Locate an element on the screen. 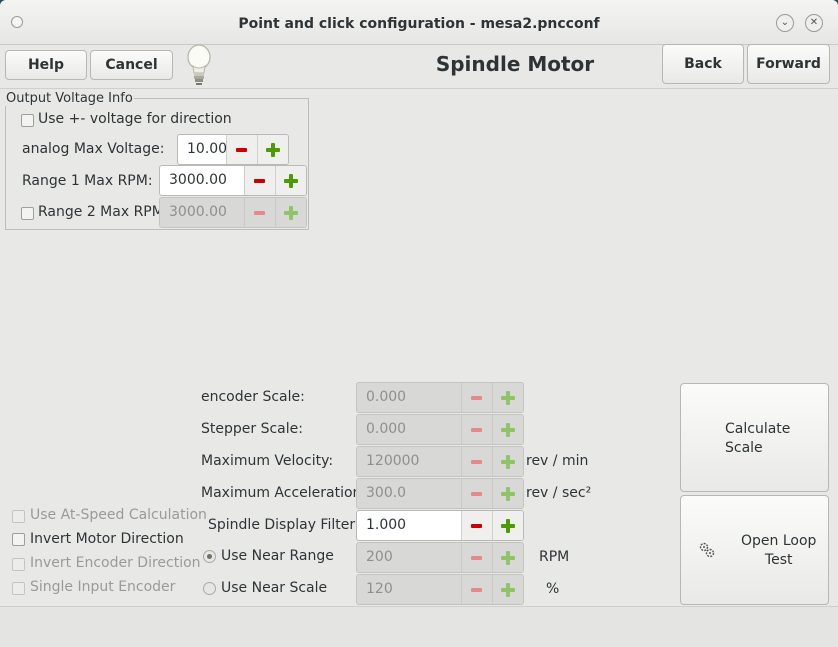 The width and height of the screenshot is (838, 647). invert-motor-label: Invert Motor Direction is located at coordinates (107, 539).